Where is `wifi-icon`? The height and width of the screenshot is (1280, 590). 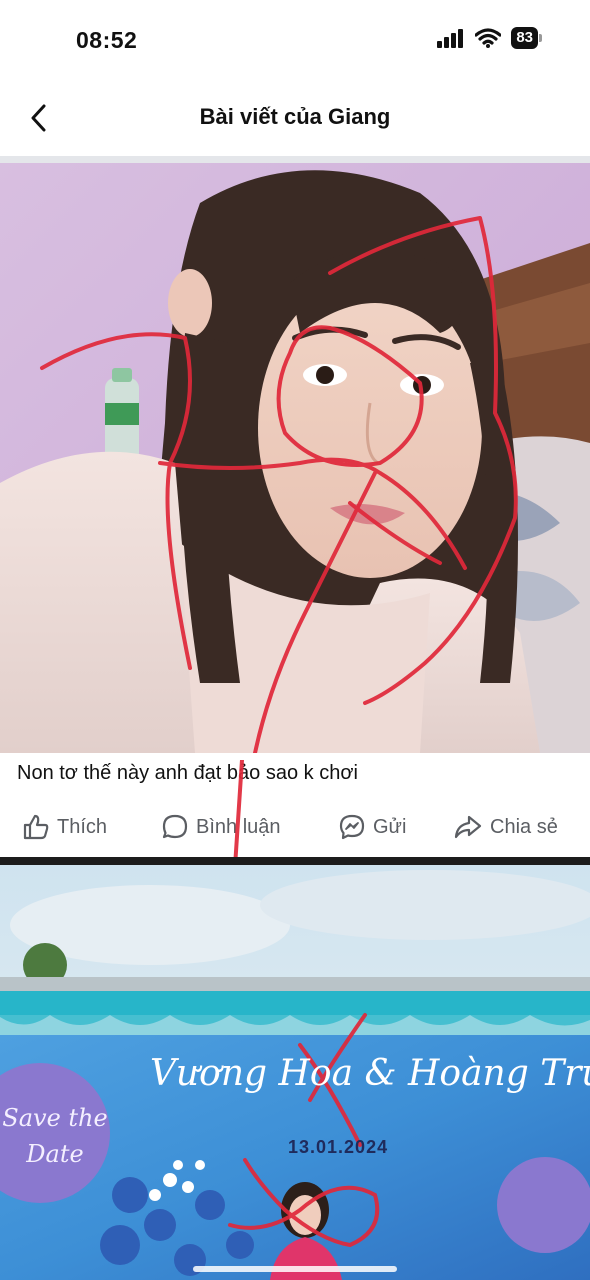
wifi-icon is located at coordinates (488, 38).